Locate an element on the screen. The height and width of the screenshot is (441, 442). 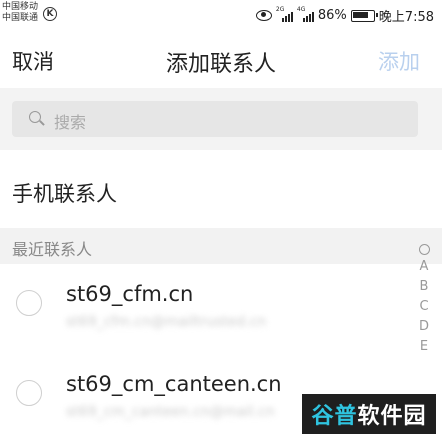
search-icon is located at coordinates (35, 117).